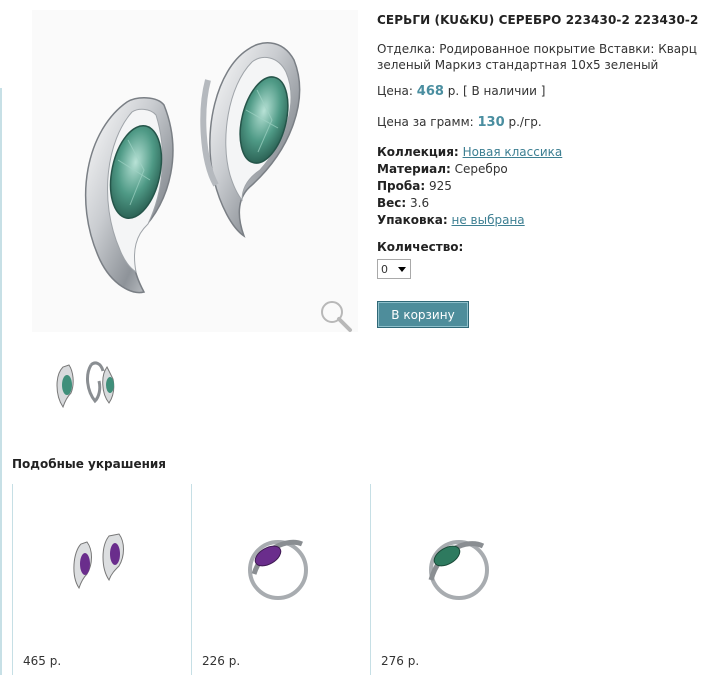 The image size is (724, 675). I want to click on price-row: Цена: 468 р. [ В наличии ], so click(461, 91).